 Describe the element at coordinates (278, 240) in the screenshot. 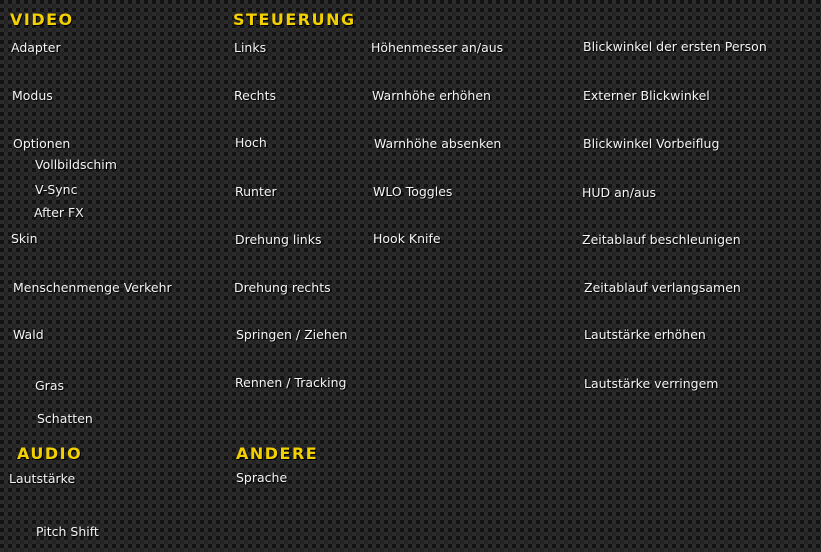

I see `control-drehung-links: Drehung links` at that location.